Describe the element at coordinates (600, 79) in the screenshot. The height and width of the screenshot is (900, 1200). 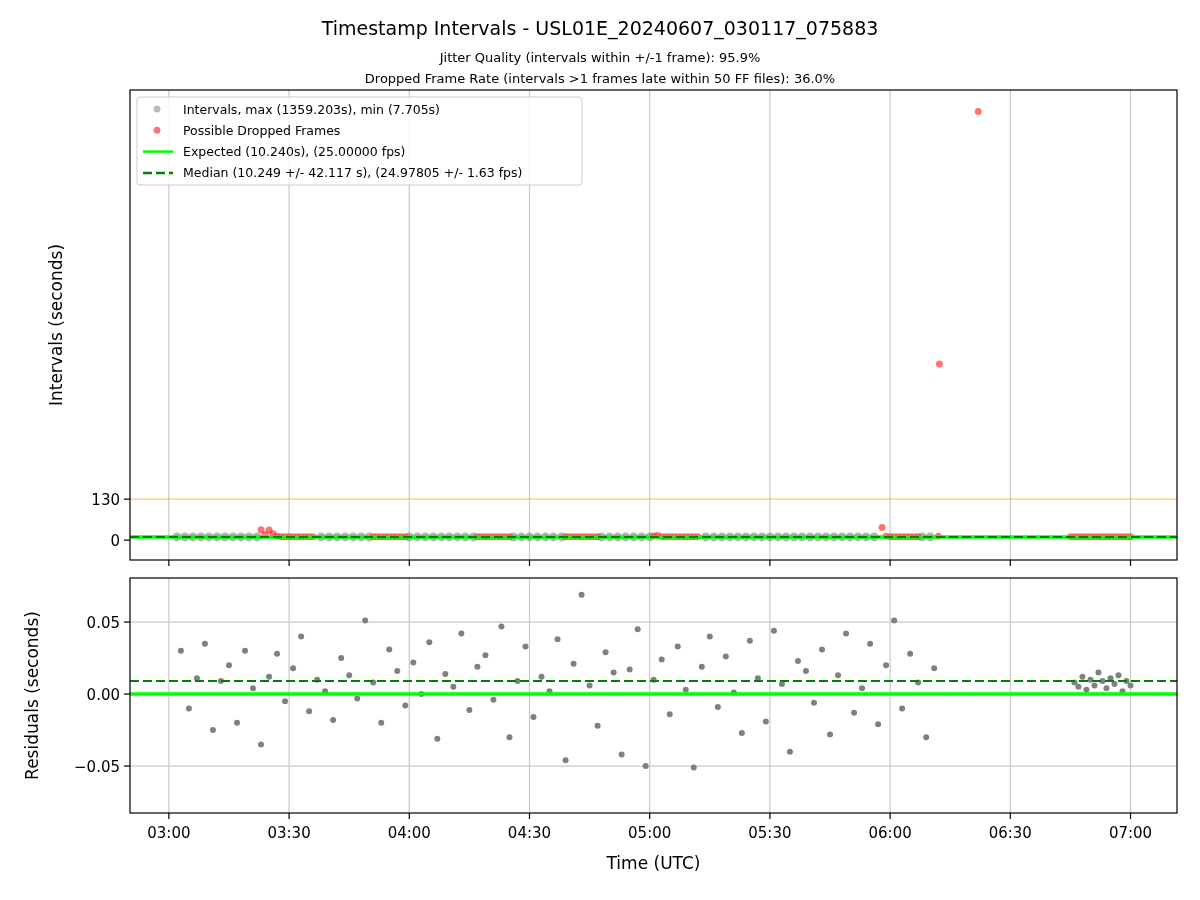
I see `chart-subtitle: Dropped Frame Rate (intervals >1 frames late within 50 FF files): 36.0%` at that location.